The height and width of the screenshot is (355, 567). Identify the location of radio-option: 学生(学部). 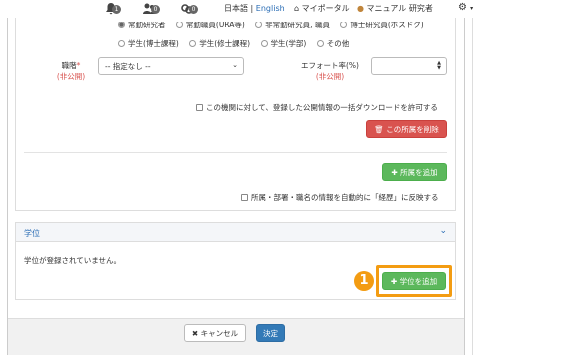
(283, 43).